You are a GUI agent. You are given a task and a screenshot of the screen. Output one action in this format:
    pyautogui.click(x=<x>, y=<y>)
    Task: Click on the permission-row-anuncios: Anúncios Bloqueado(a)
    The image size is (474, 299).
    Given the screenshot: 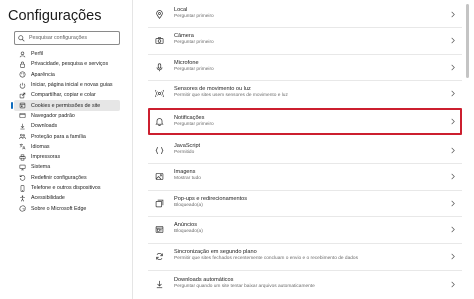 What is the action you would take?
    pyautogui.click(x=305, y=229)
    